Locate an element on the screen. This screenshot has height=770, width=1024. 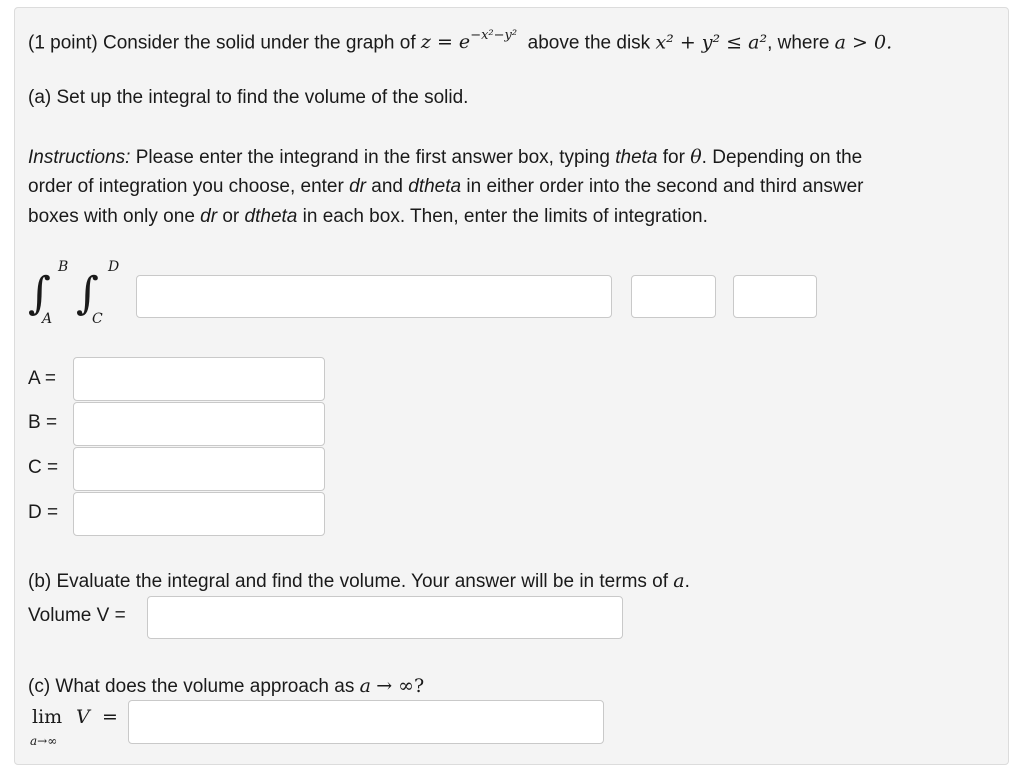
above-text: above the disk is located at coordinates (589, 43).